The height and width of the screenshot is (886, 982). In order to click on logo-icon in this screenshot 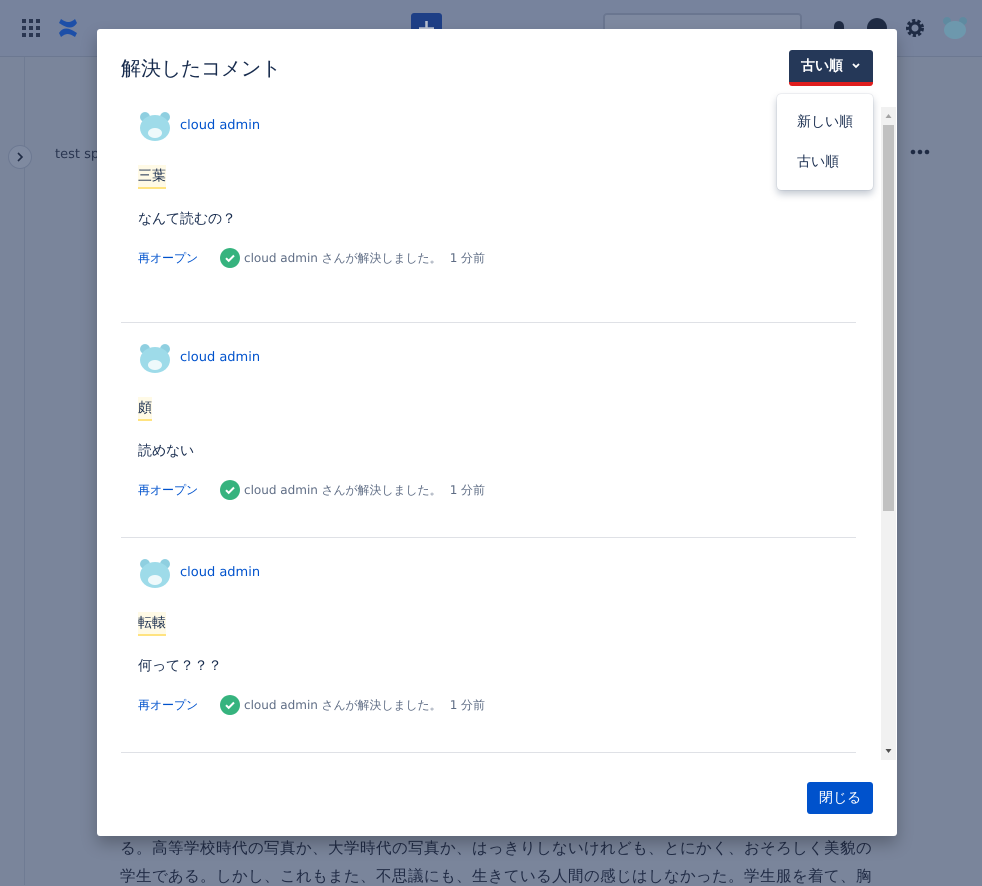, I will do `click(68, 28)`.